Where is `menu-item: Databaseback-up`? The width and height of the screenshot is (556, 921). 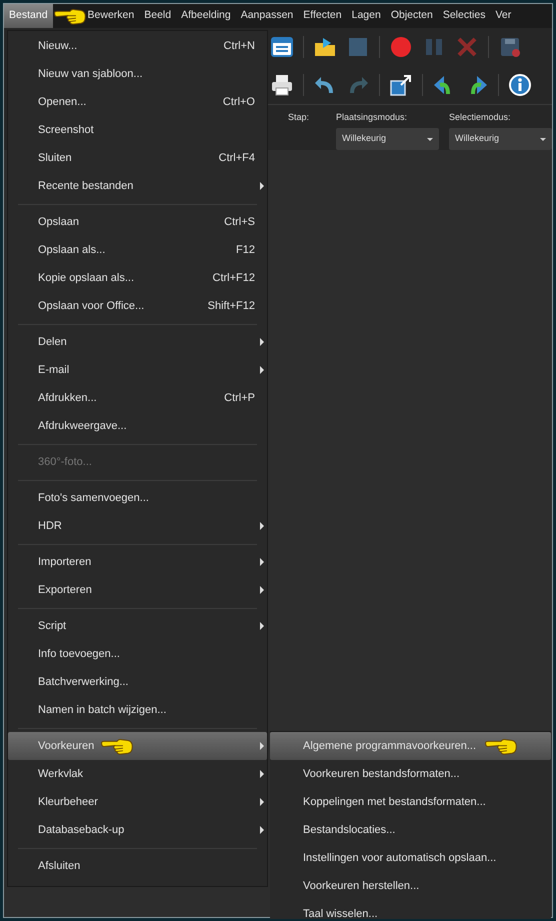
menu-item: Databaseback-up is located at coordinates (137, 830).